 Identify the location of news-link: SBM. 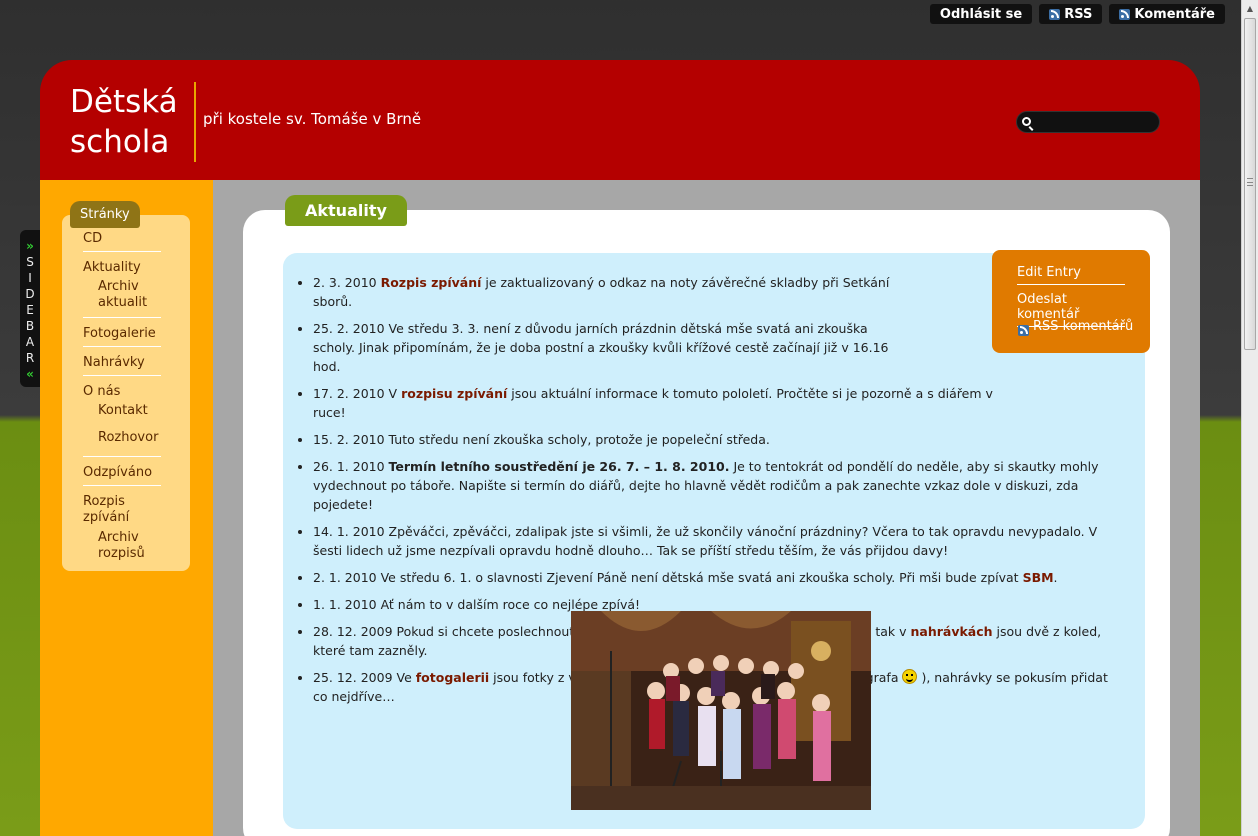
(1038, 577).